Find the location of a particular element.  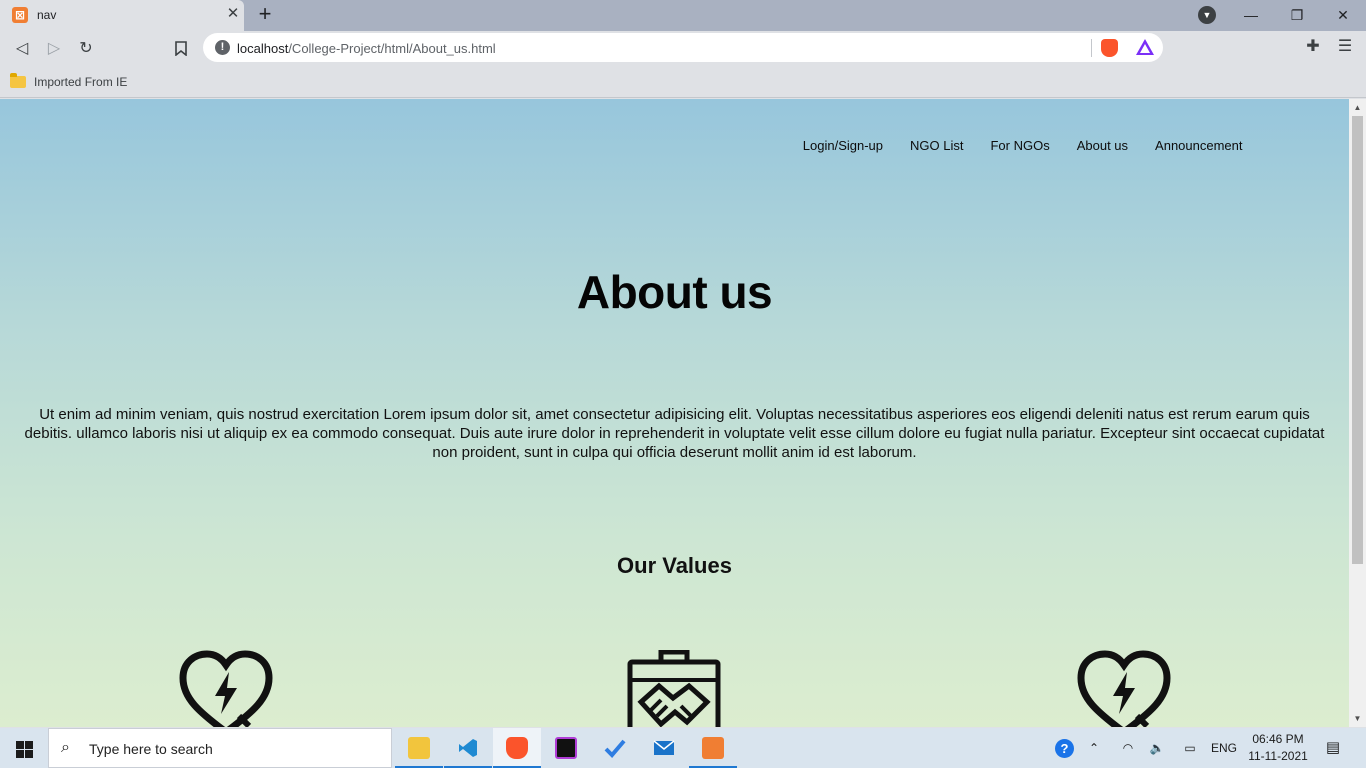

vscode-icon is located at coordinates (468, 748).